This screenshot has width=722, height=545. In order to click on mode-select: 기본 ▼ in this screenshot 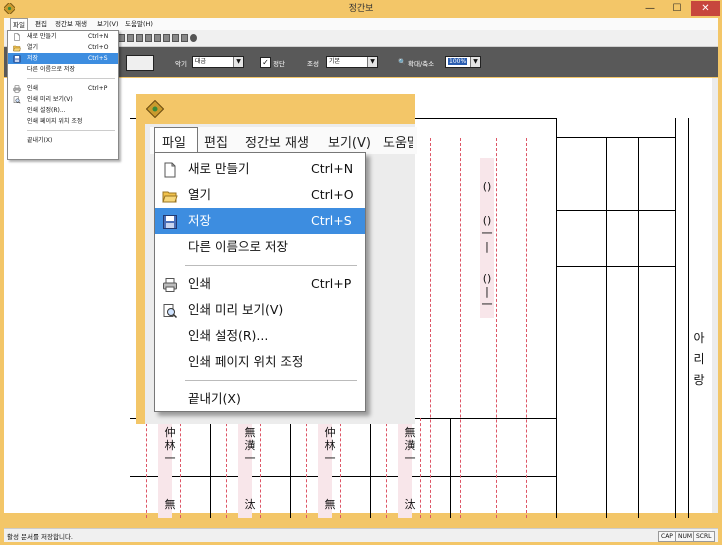, I will do `click(352, 62)`.